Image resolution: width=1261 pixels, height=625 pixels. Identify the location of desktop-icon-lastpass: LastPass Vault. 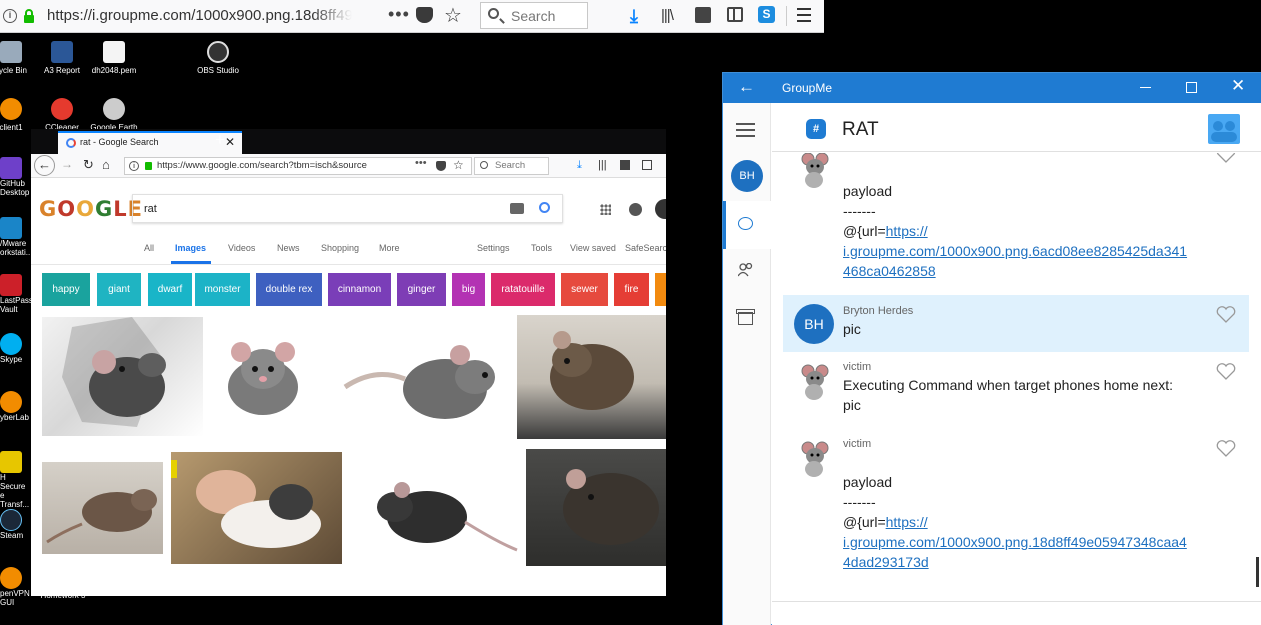
(16, 294).